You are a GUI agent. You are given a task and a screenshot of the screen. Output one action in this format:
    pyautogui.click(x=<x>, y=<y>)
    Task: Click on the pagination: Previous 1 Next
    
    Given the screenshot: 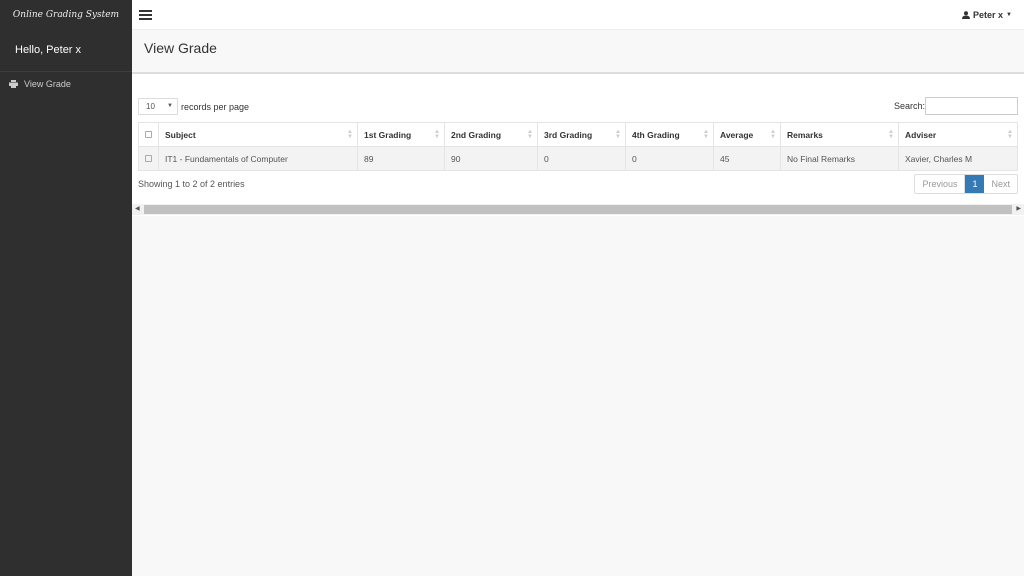 What is the action you would take?
    pyautogui.click(x=966, y=184)
    